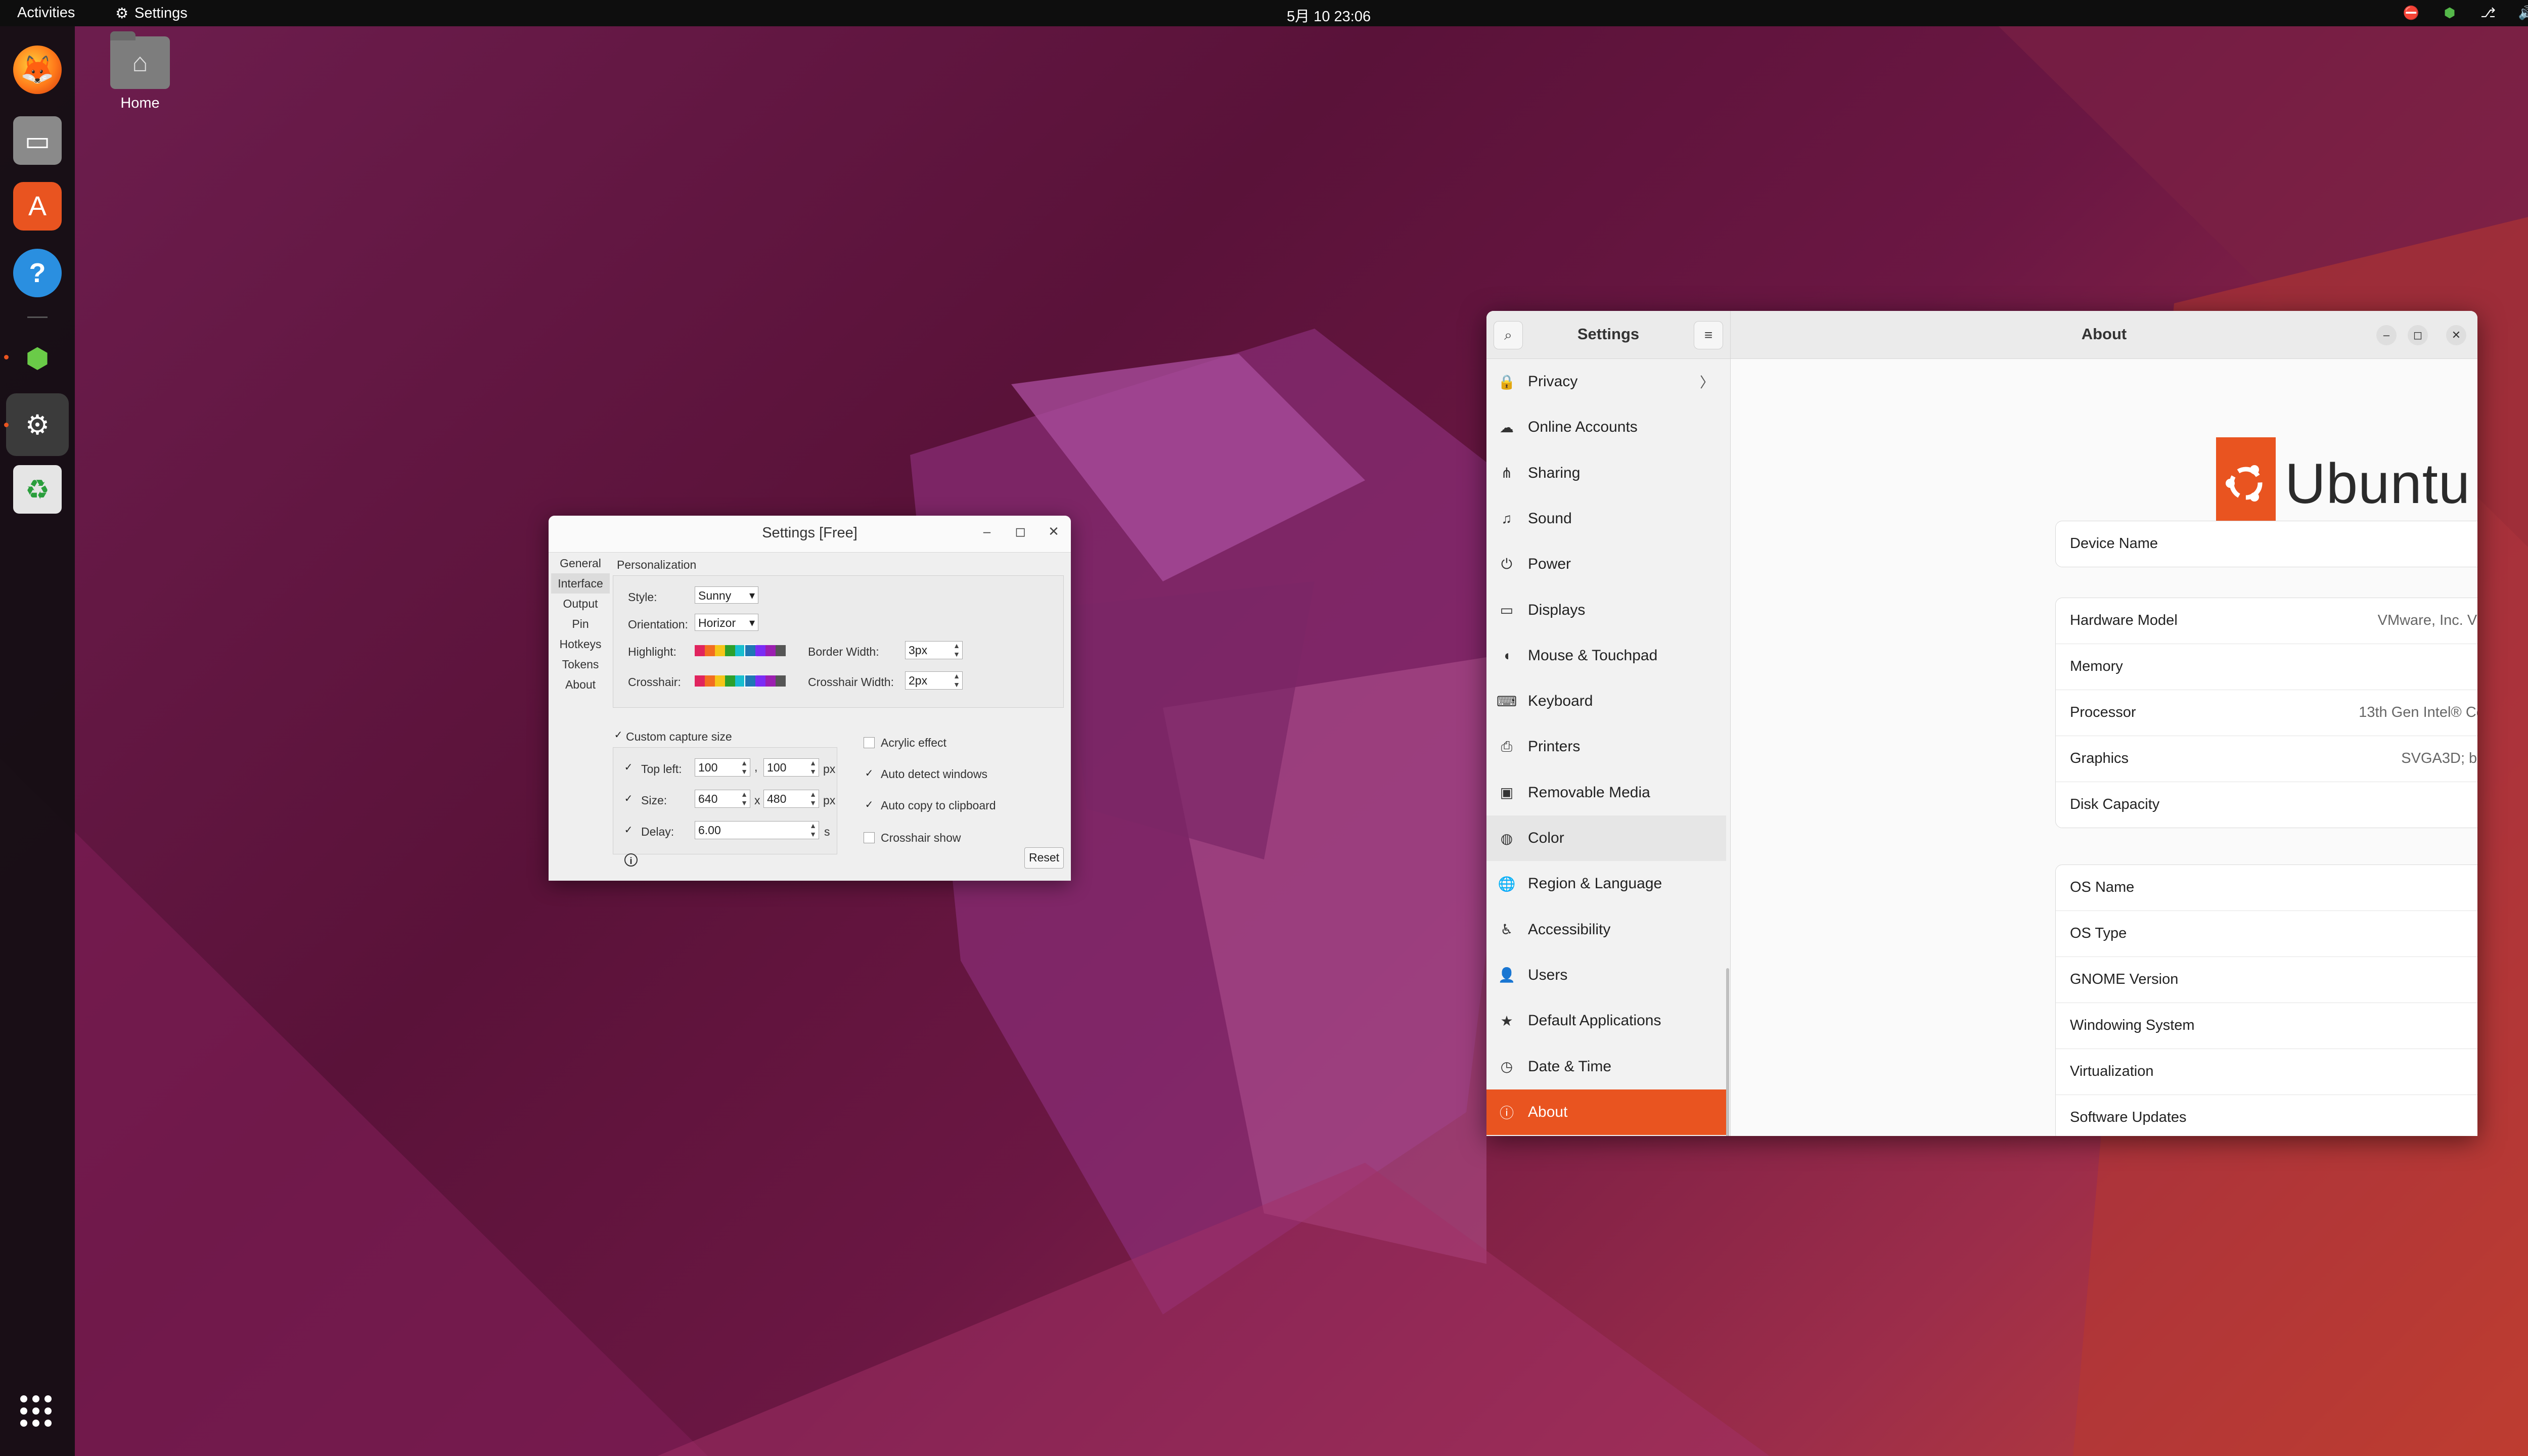 Image resolution: width=2528 pixels, height=1456 pixels. I want to click on sidebar-item-privacy: 🔒 Privacy 〉, so click(1606, 381).